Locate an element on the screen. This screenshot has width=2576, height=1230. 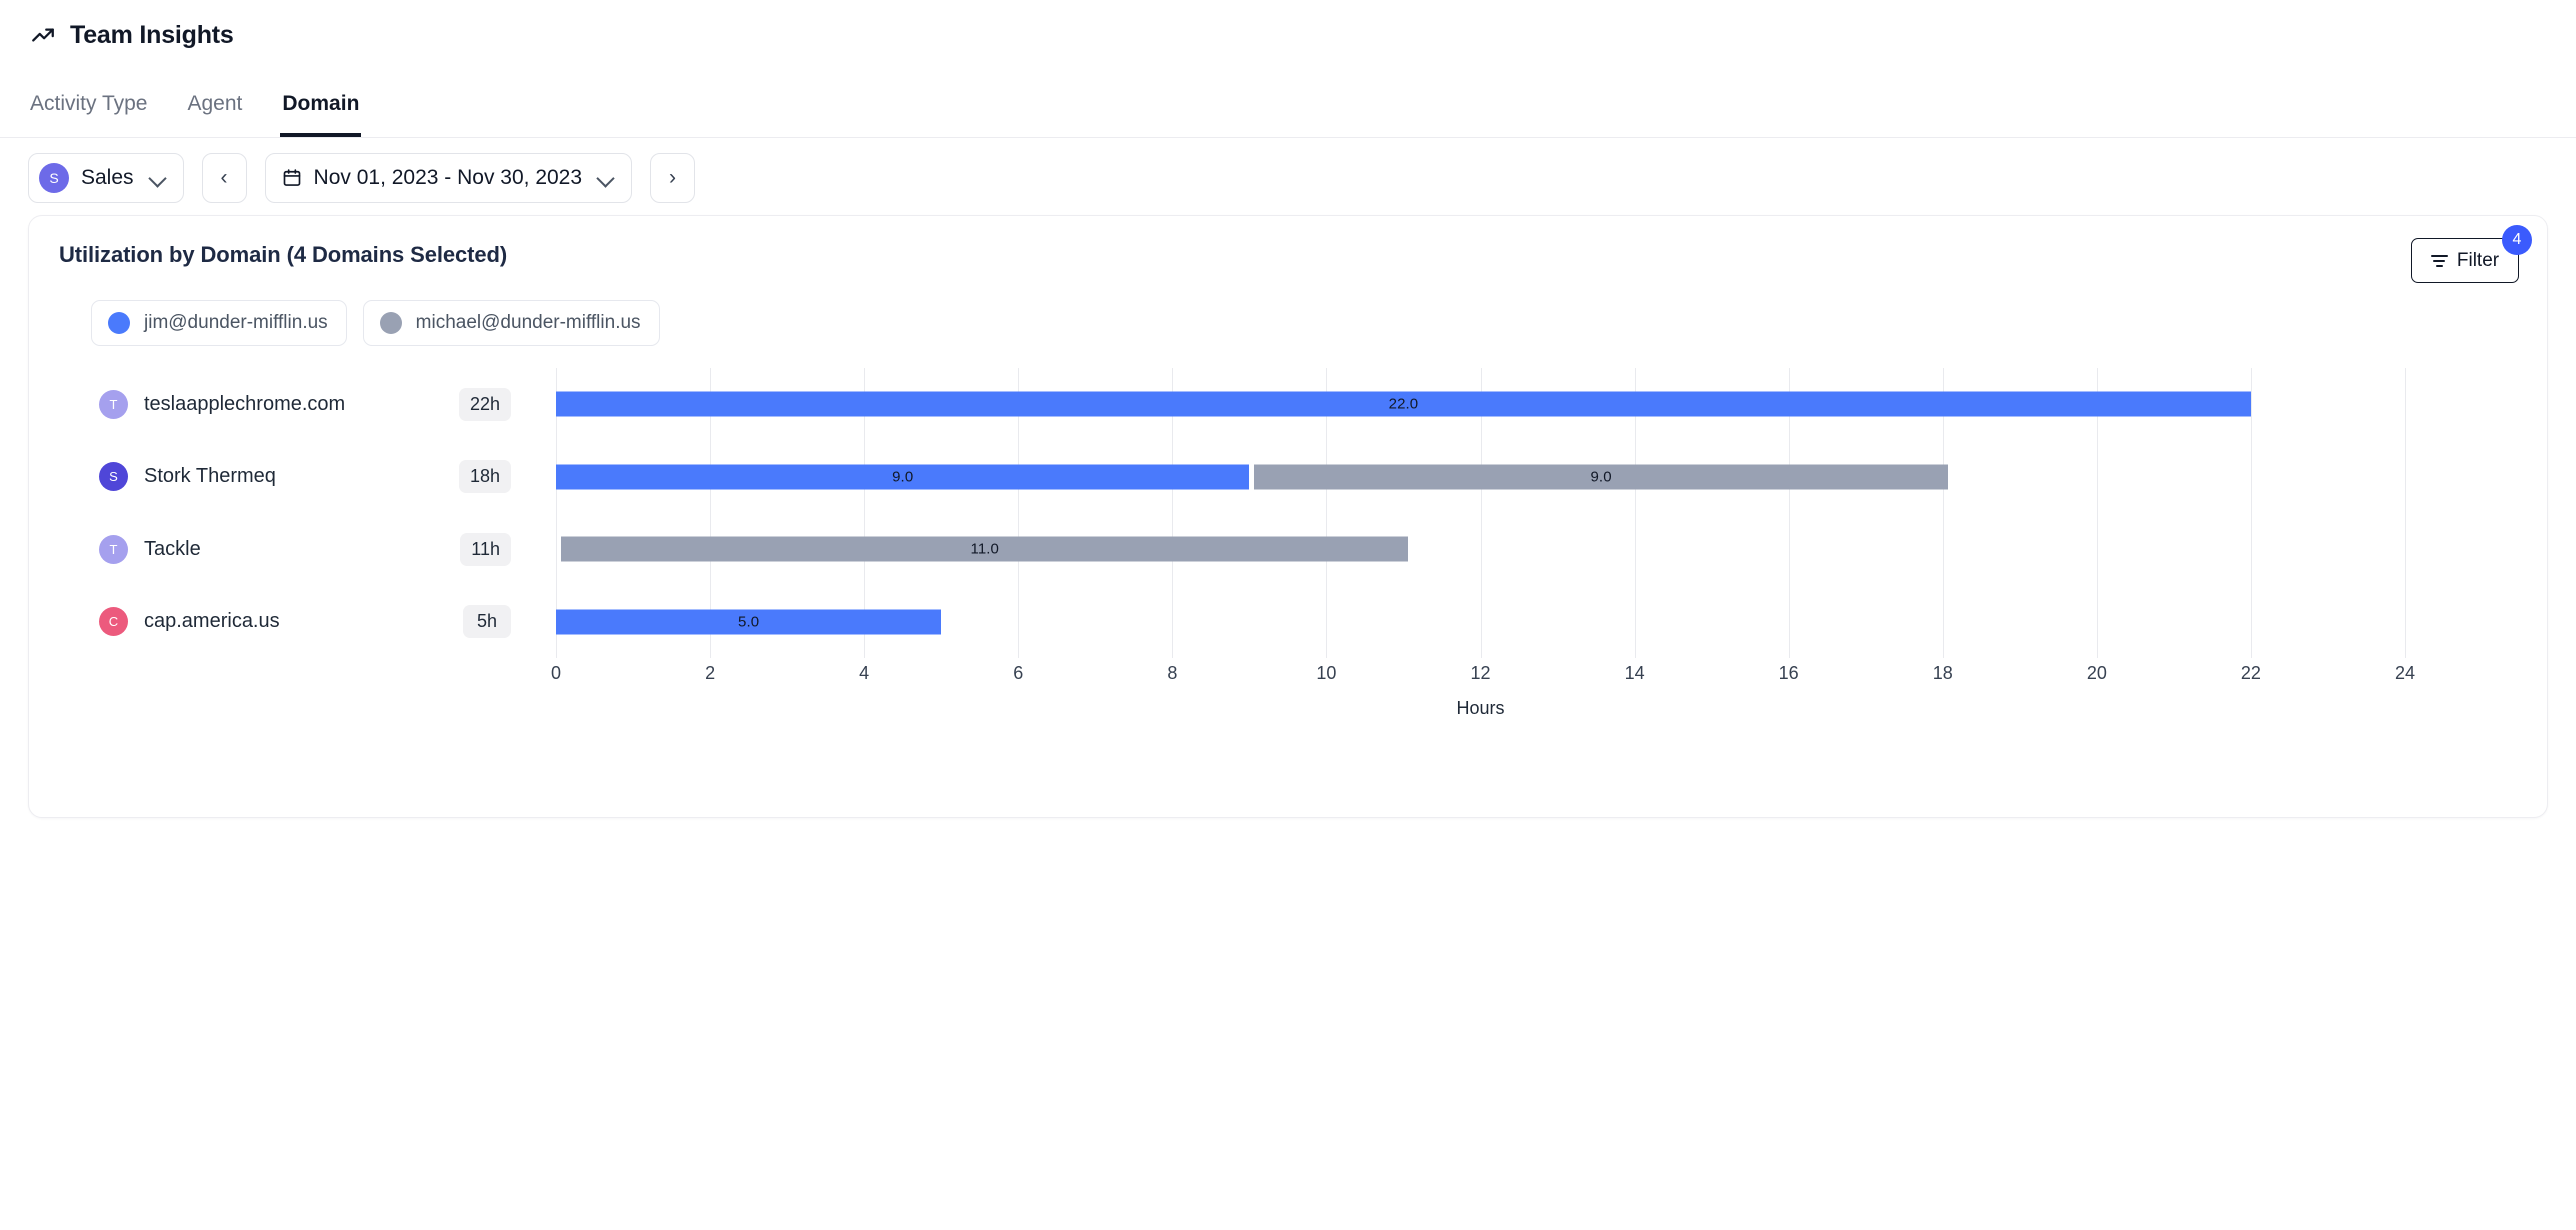
table-row: 9.0 9.0 is located at coordinates (1480, 477).